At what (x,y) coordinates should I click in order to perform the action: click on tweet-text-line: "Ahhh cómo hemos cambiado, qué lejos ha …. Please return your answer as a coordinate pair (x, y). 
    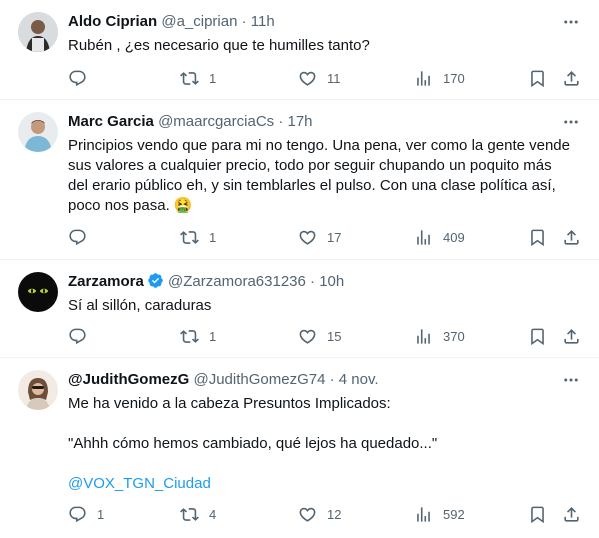
    Looking at the image, I should click on (253, 443).